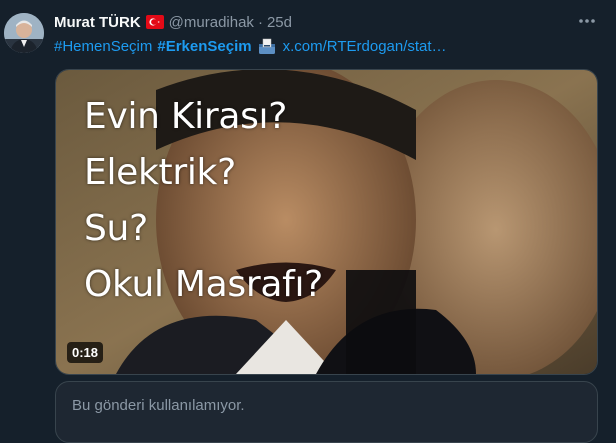 The image size is (616, 443). I want to click on ballot-box-icon, so click(267, 46).